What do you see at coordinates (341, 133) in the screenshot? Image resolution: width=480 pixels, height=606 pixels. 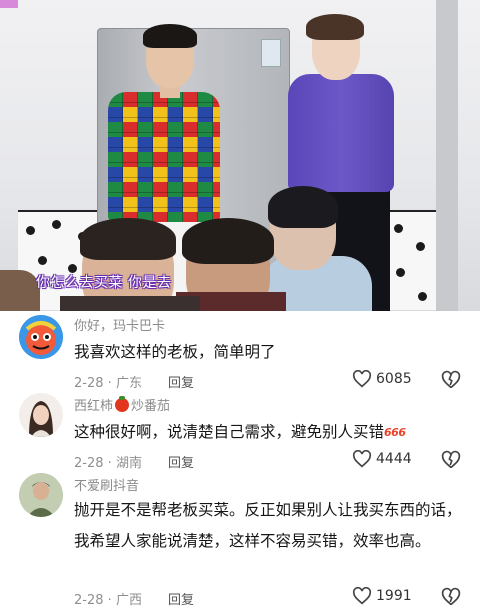 I see `person-right-purple-sweater` at bounding box center [341, 133].